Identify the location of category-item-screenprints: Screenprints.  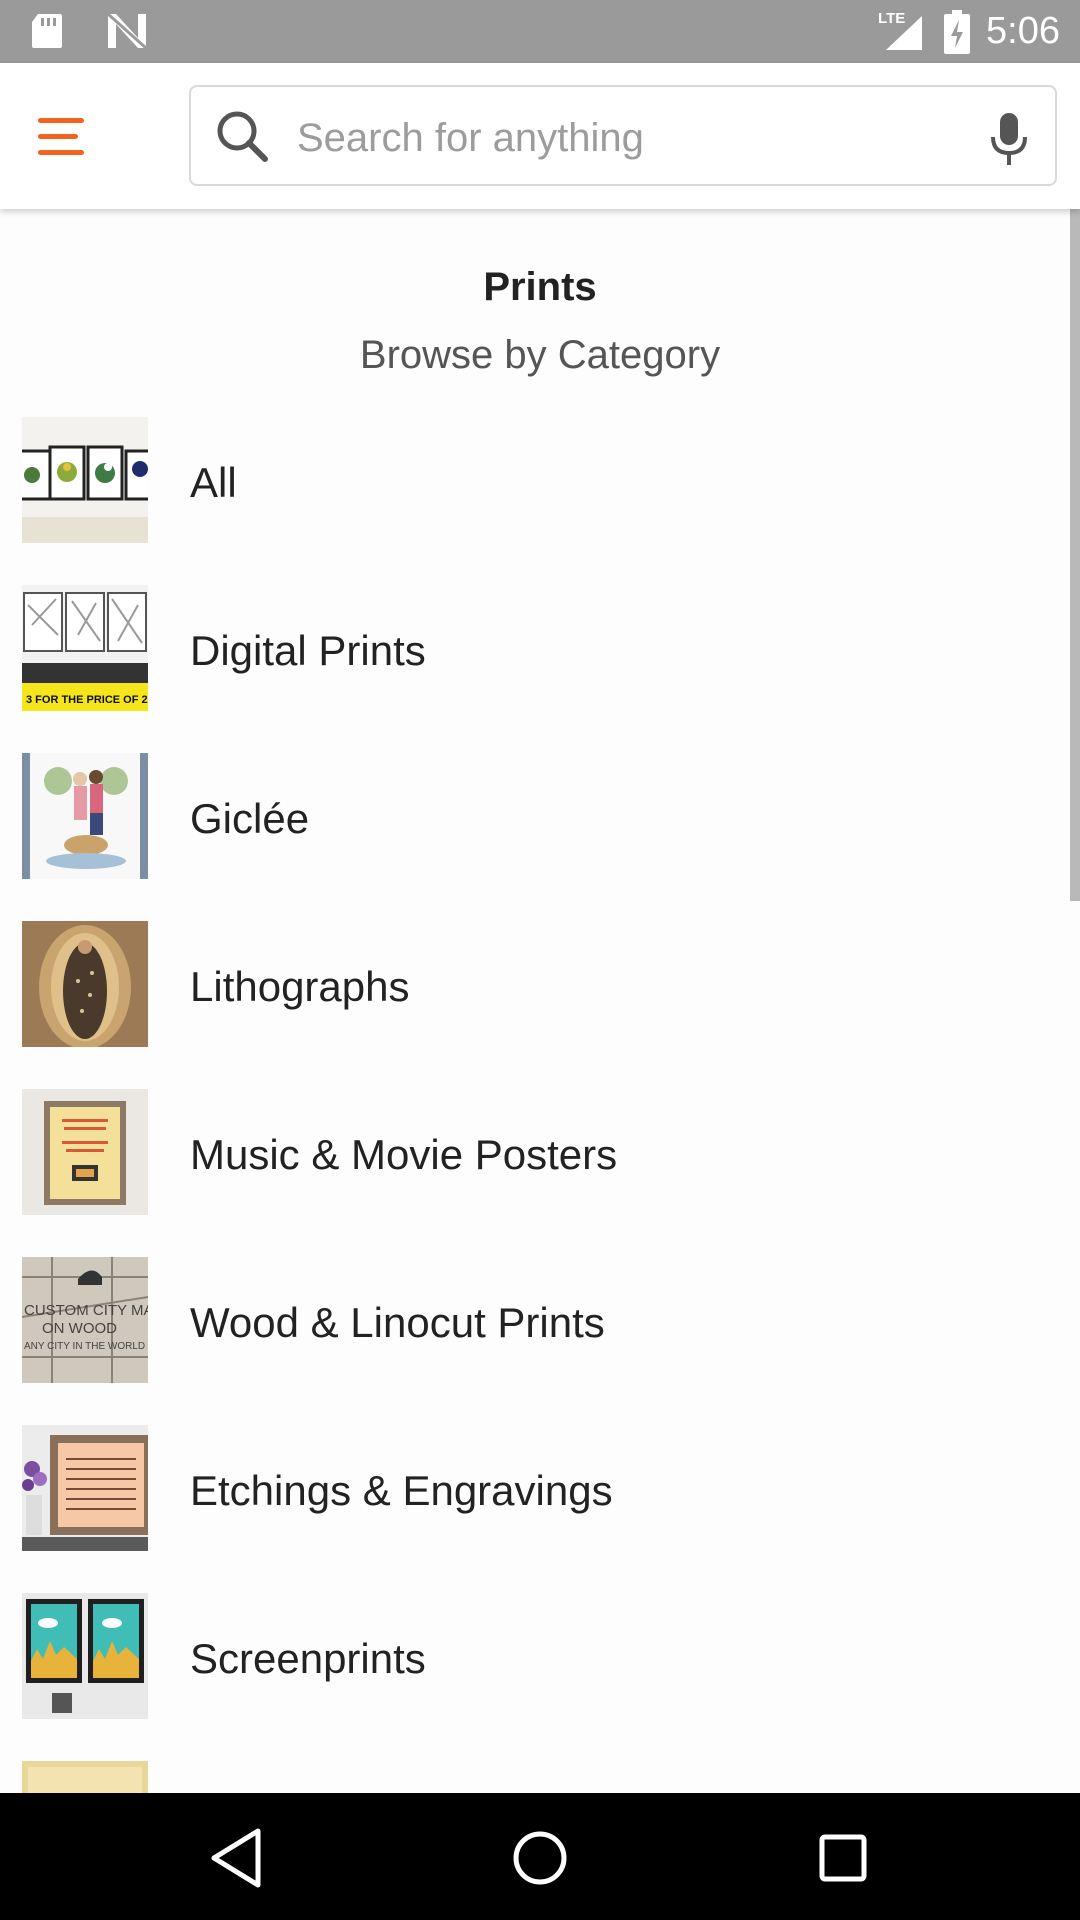
(535, 1677).